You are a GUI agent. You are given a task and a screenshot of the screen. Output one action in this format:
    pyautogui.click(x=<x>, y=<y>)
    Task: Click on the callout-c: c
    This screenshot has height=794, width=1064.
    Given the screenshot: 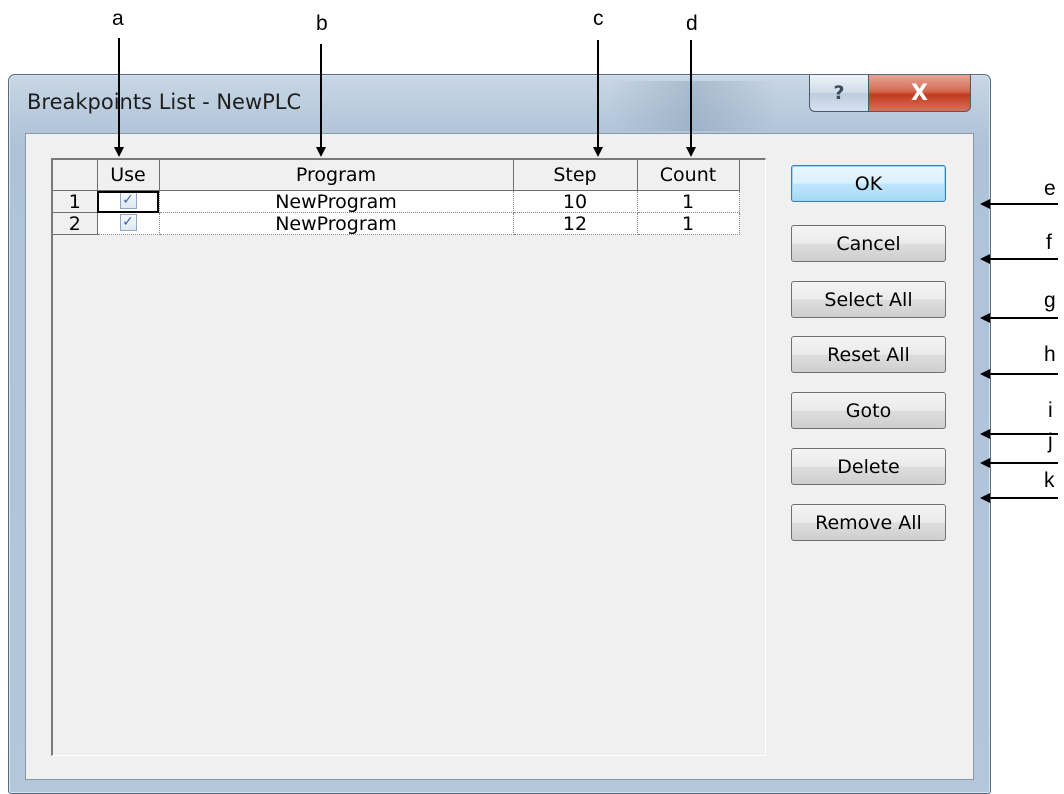 What is the action you would take?
    pyautogui.click(x=598, y=18)
    